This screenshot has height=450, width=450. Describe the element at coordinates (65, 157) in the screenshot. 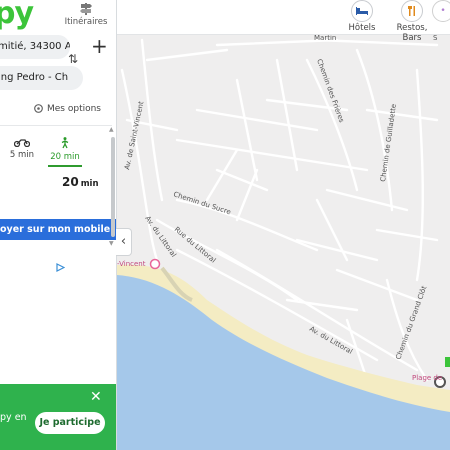

I see `mode-time: 20 min` at that location.